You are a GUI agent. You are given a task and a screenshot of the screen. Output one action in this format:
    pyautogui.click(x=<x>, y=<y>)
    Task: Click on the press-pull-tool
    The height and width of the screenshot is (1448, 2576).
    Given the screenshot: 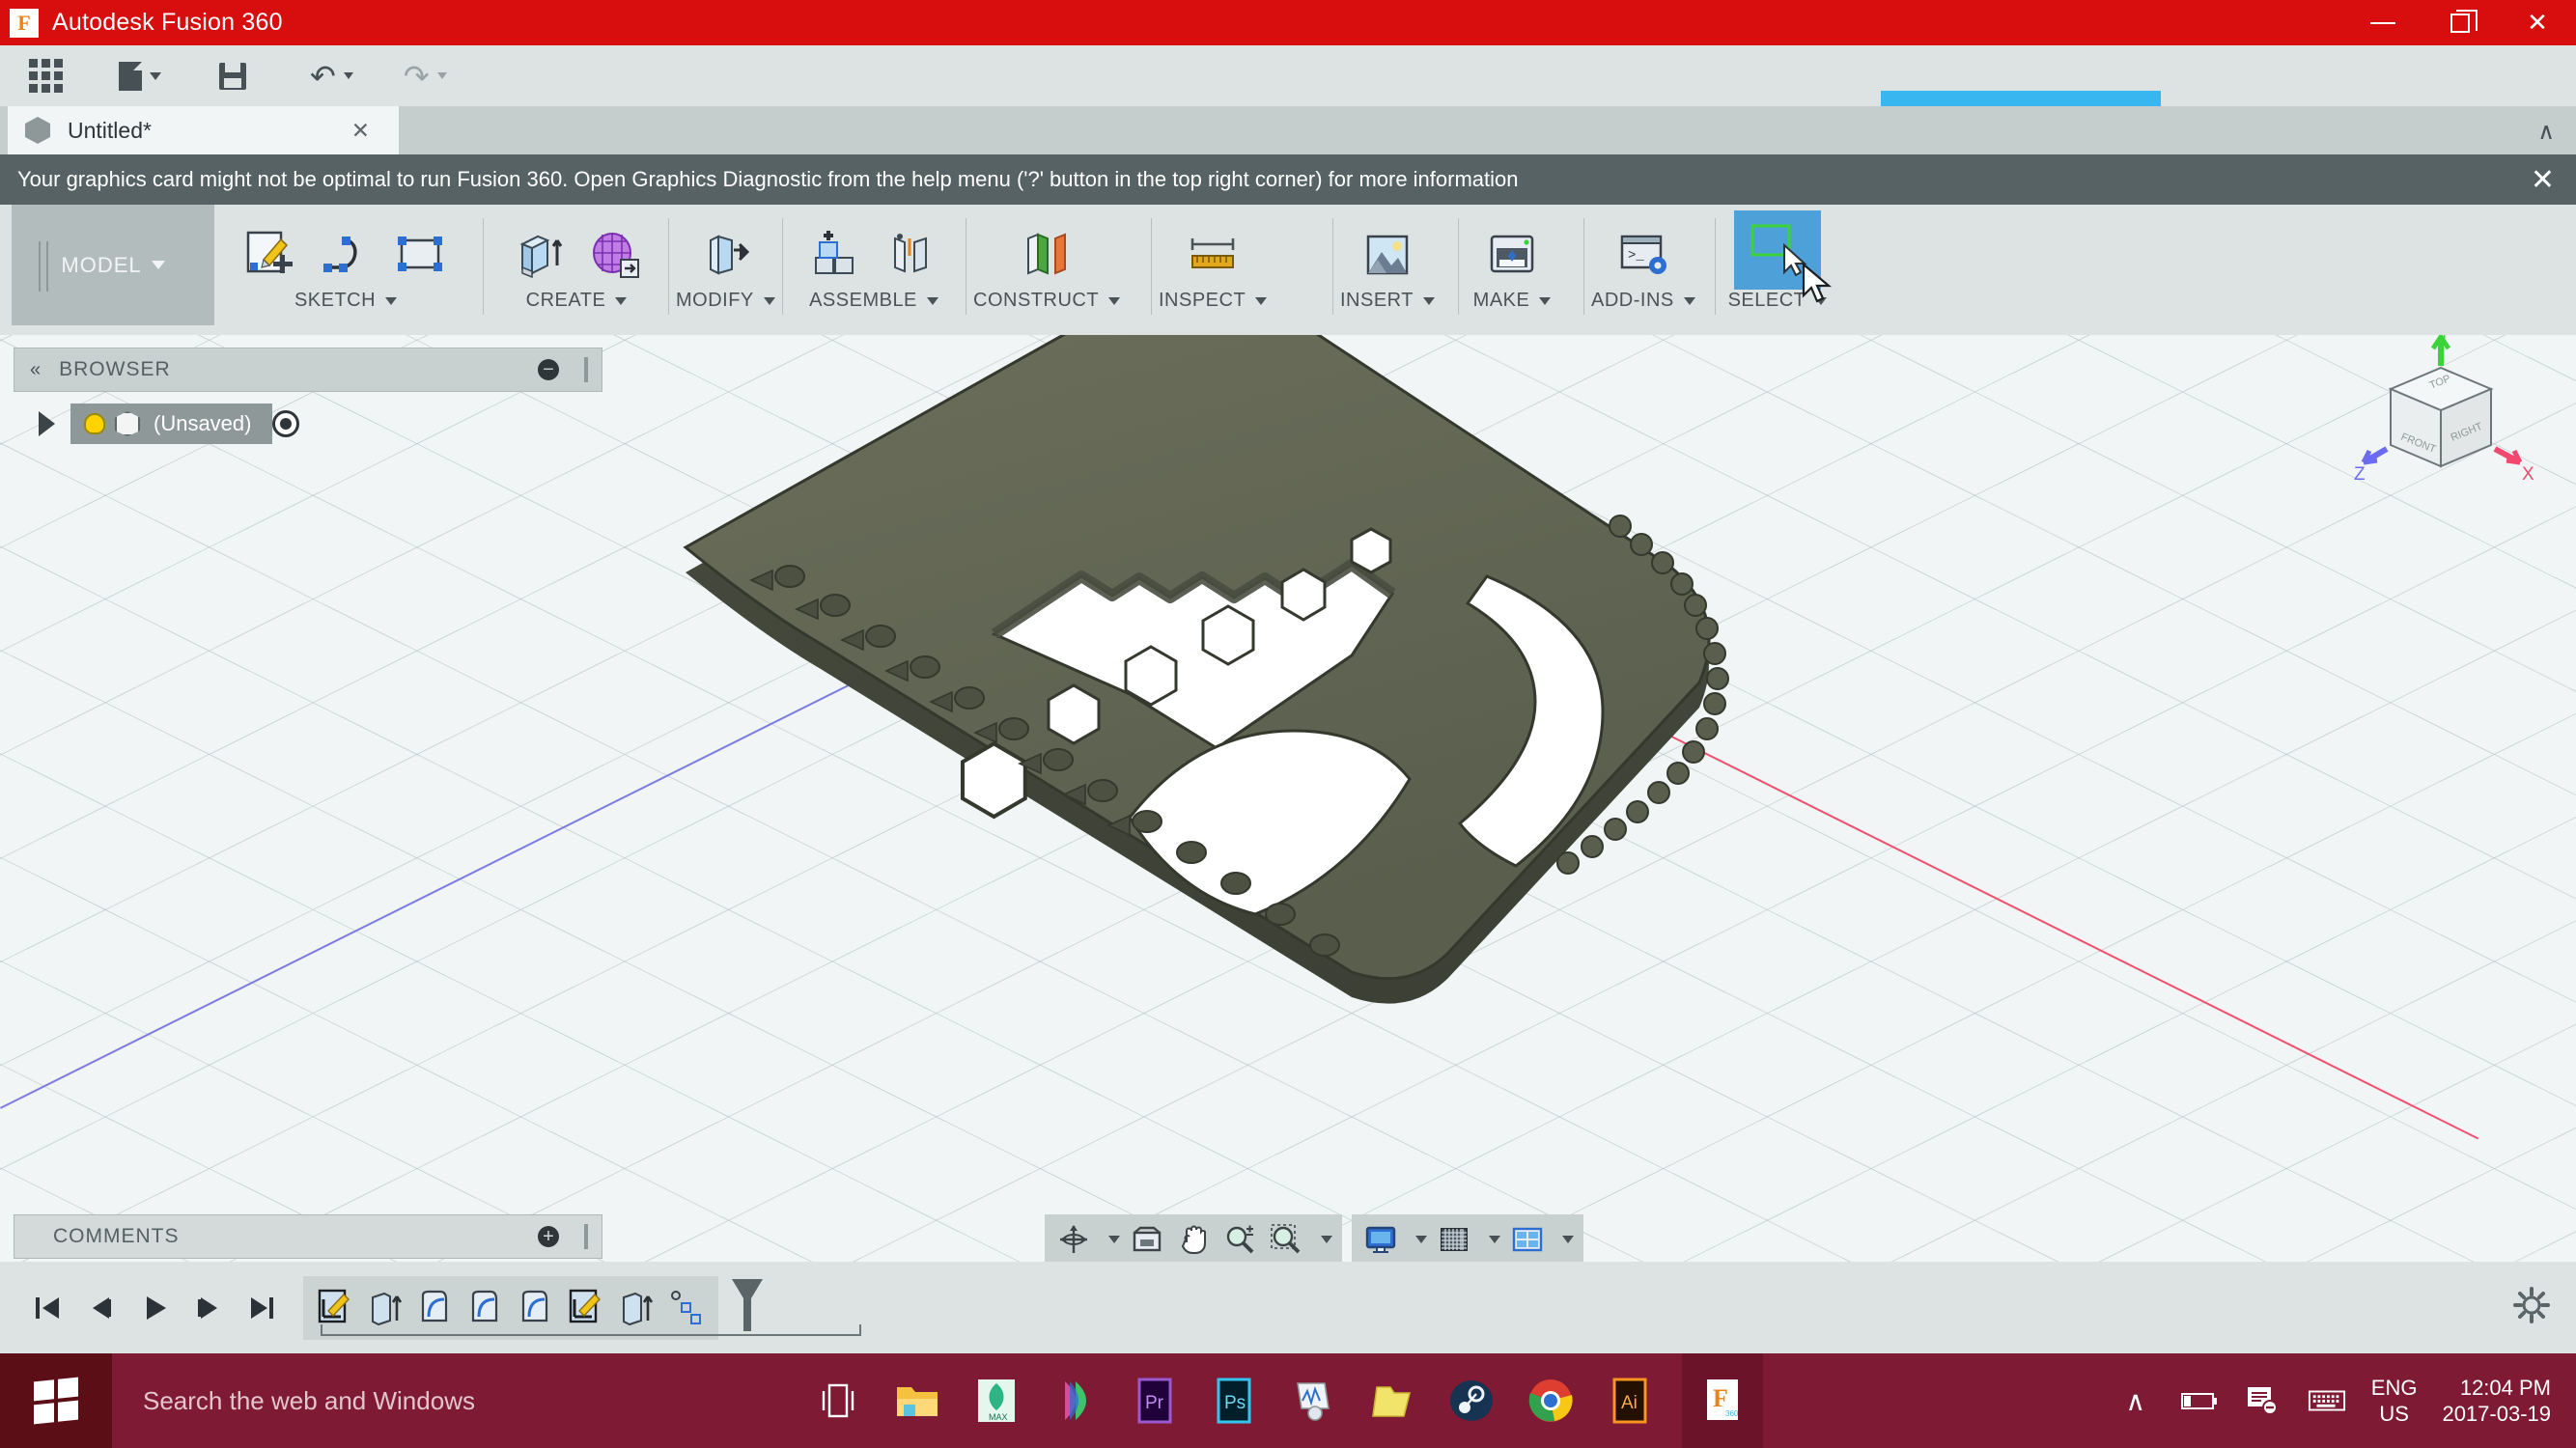 What is the action you would take?
    pyautogui.click(x=725, y=255)
    